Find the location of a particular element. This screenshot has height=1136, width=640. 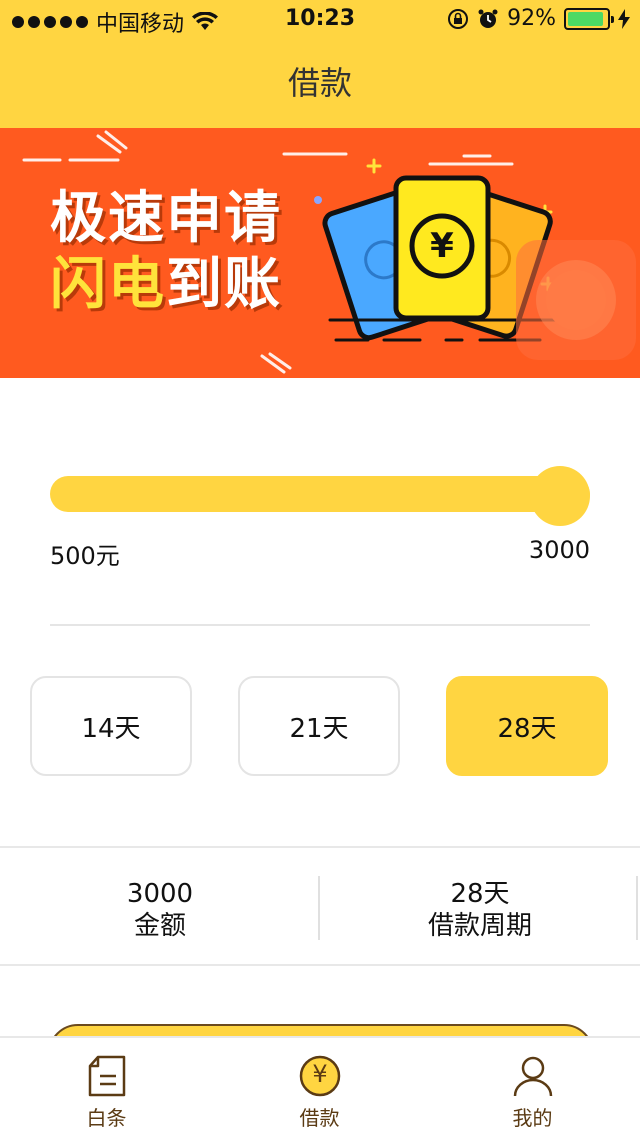

slider-max-label: 3000 is located at coordinates (559, 550).